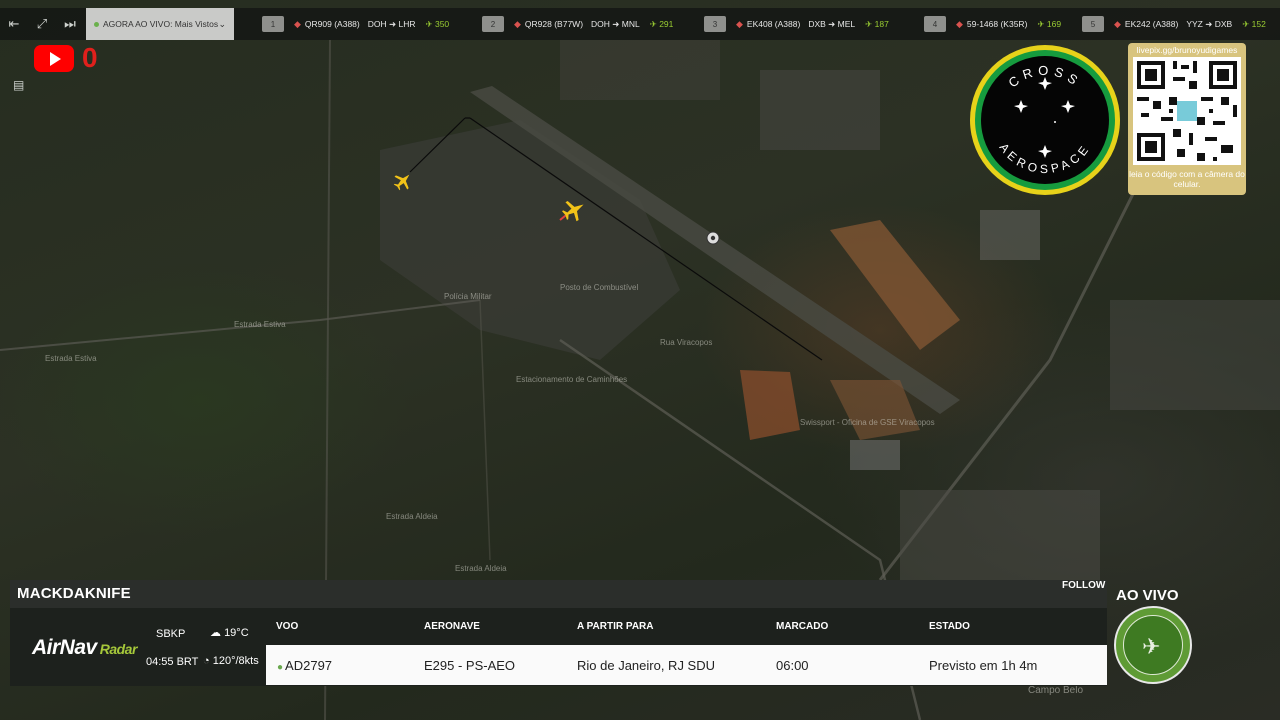 This screenshot has width=1280, height=720. Describe the element at coordinates (1056, 690) in the screenshot. I see `map-label: Campo Belo` at that location.